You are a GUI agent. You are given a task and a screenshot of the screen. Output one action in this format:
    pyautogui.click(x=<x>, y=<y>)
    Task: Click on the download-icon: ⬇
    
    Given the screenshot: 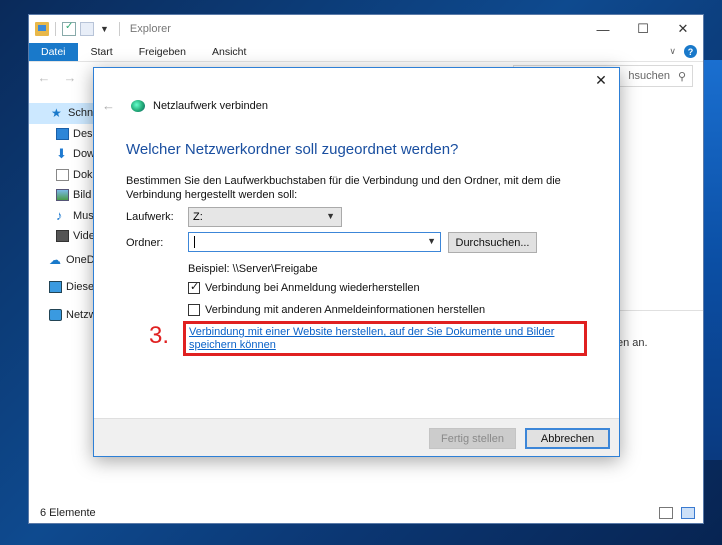 What is the action you would take?
    pyautogui.click(x=61, y=154)
    